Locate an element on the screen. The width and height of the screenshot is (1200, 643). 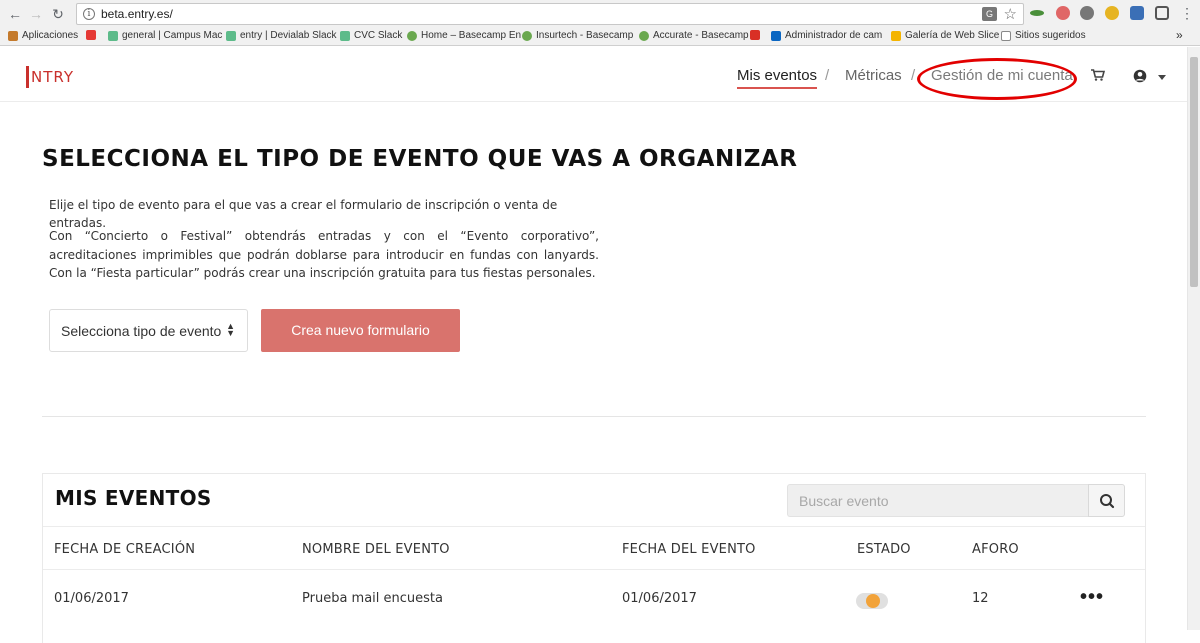
nav-metricas: Métricas is located at coordinates (873, 75).